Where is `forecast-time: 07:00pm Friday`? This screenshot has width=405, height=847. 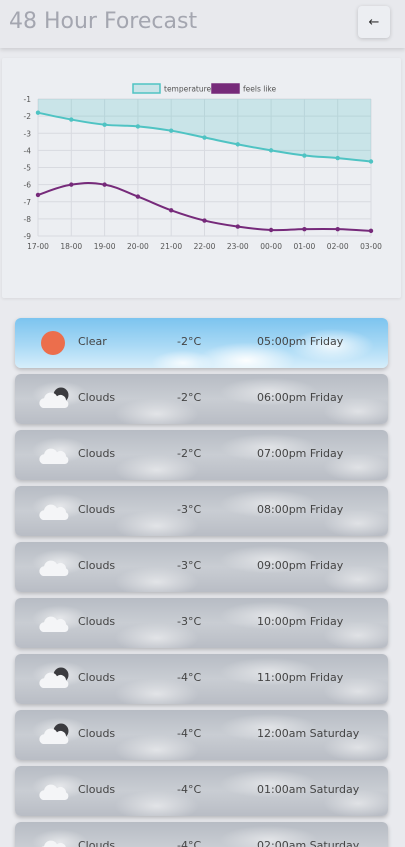
forecast-time: 07:00pm Friday is located at coordinates (300, 453).